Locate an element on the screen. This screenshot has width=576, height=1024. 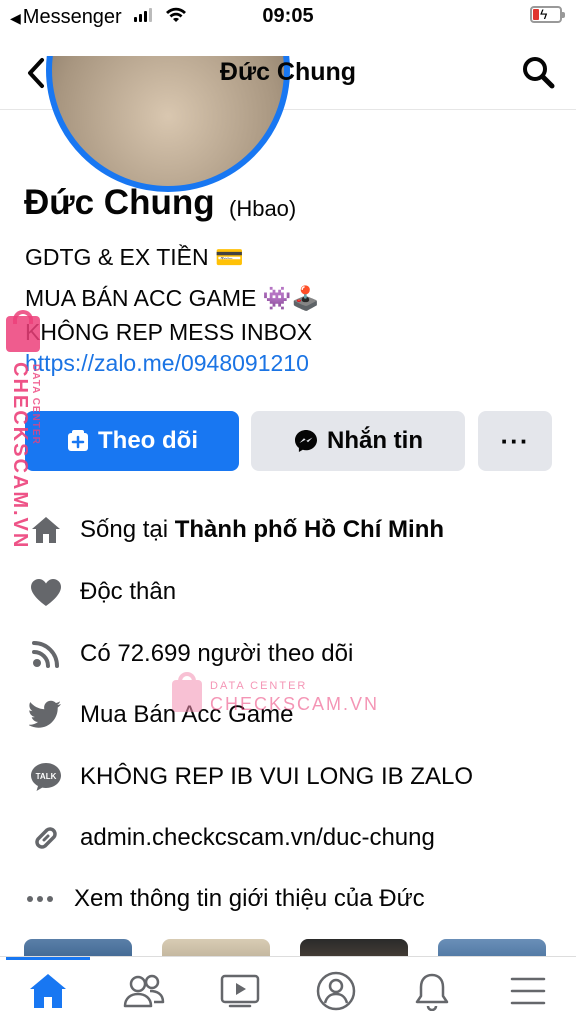
messenger-icon is located at coordinates (306, 441).